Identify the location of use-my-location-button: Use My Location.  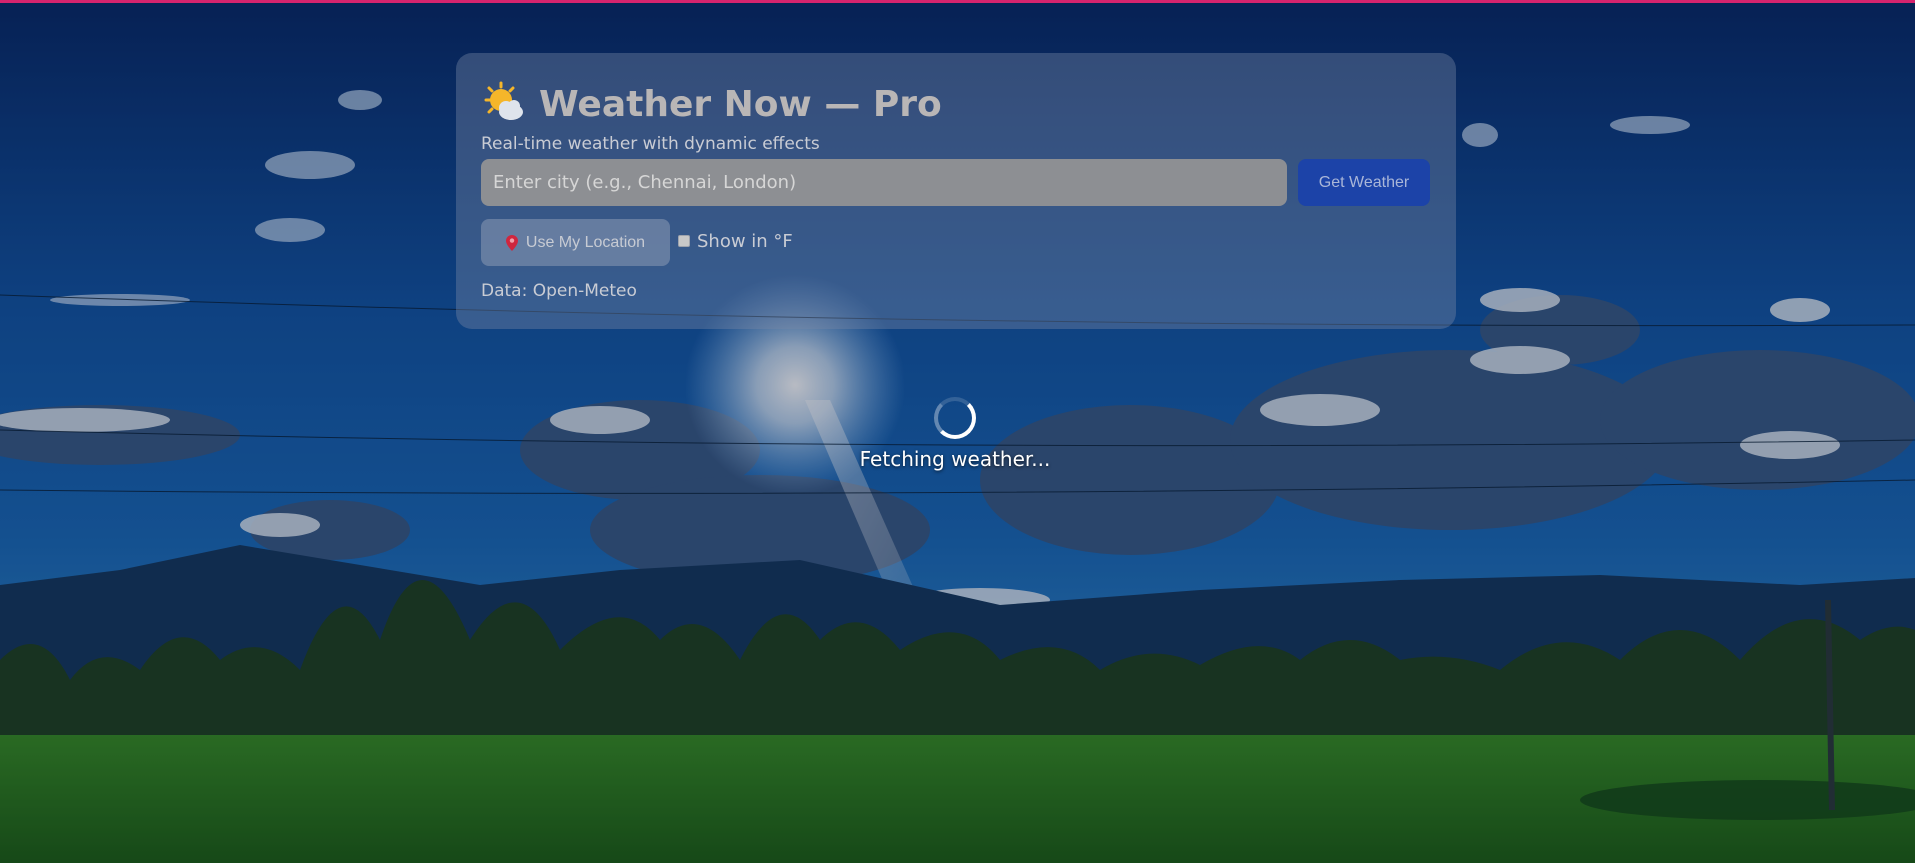
(575, 242).